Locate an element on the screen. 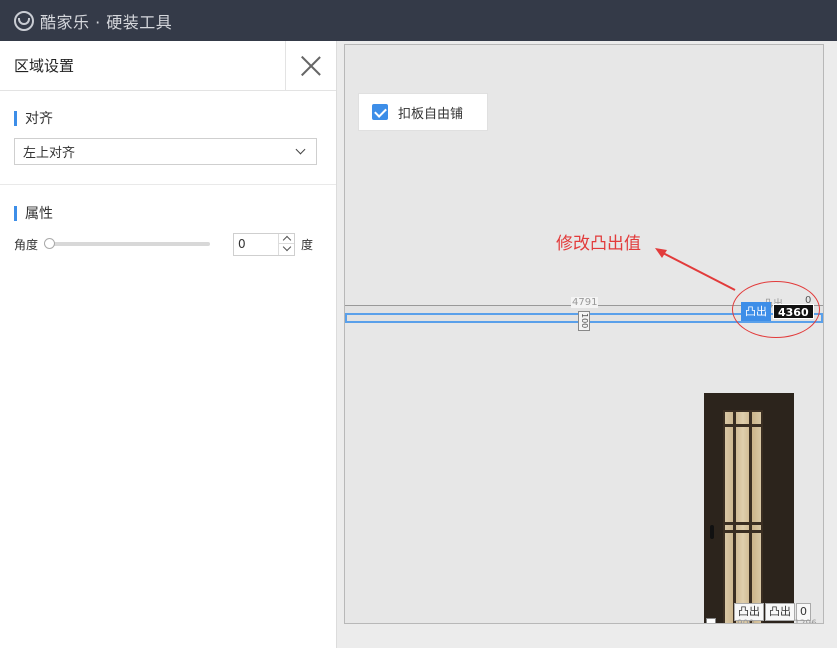  logo-icon is located at coordinates (24, 20).